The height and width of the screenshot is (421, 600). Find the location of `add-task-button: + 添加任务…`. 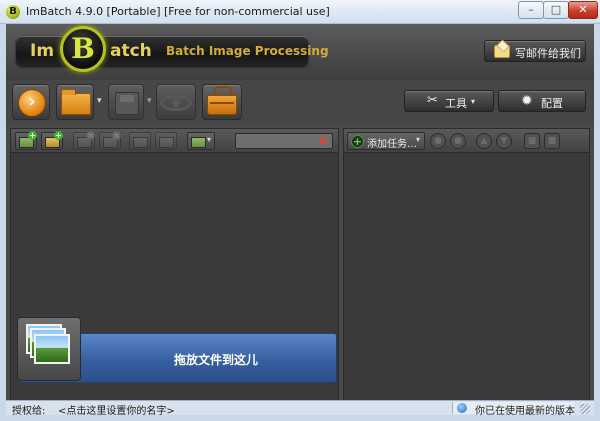

add-task-button: + 添加任务… is located at coordinates (386, 141).